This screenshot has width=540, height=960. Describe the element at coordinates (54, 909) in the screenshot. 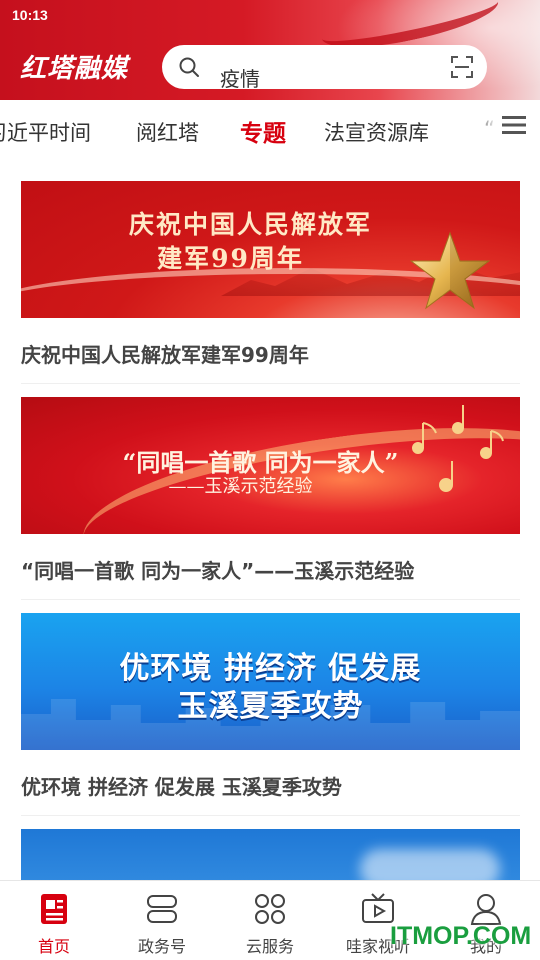

I see `news-icon` at that location.